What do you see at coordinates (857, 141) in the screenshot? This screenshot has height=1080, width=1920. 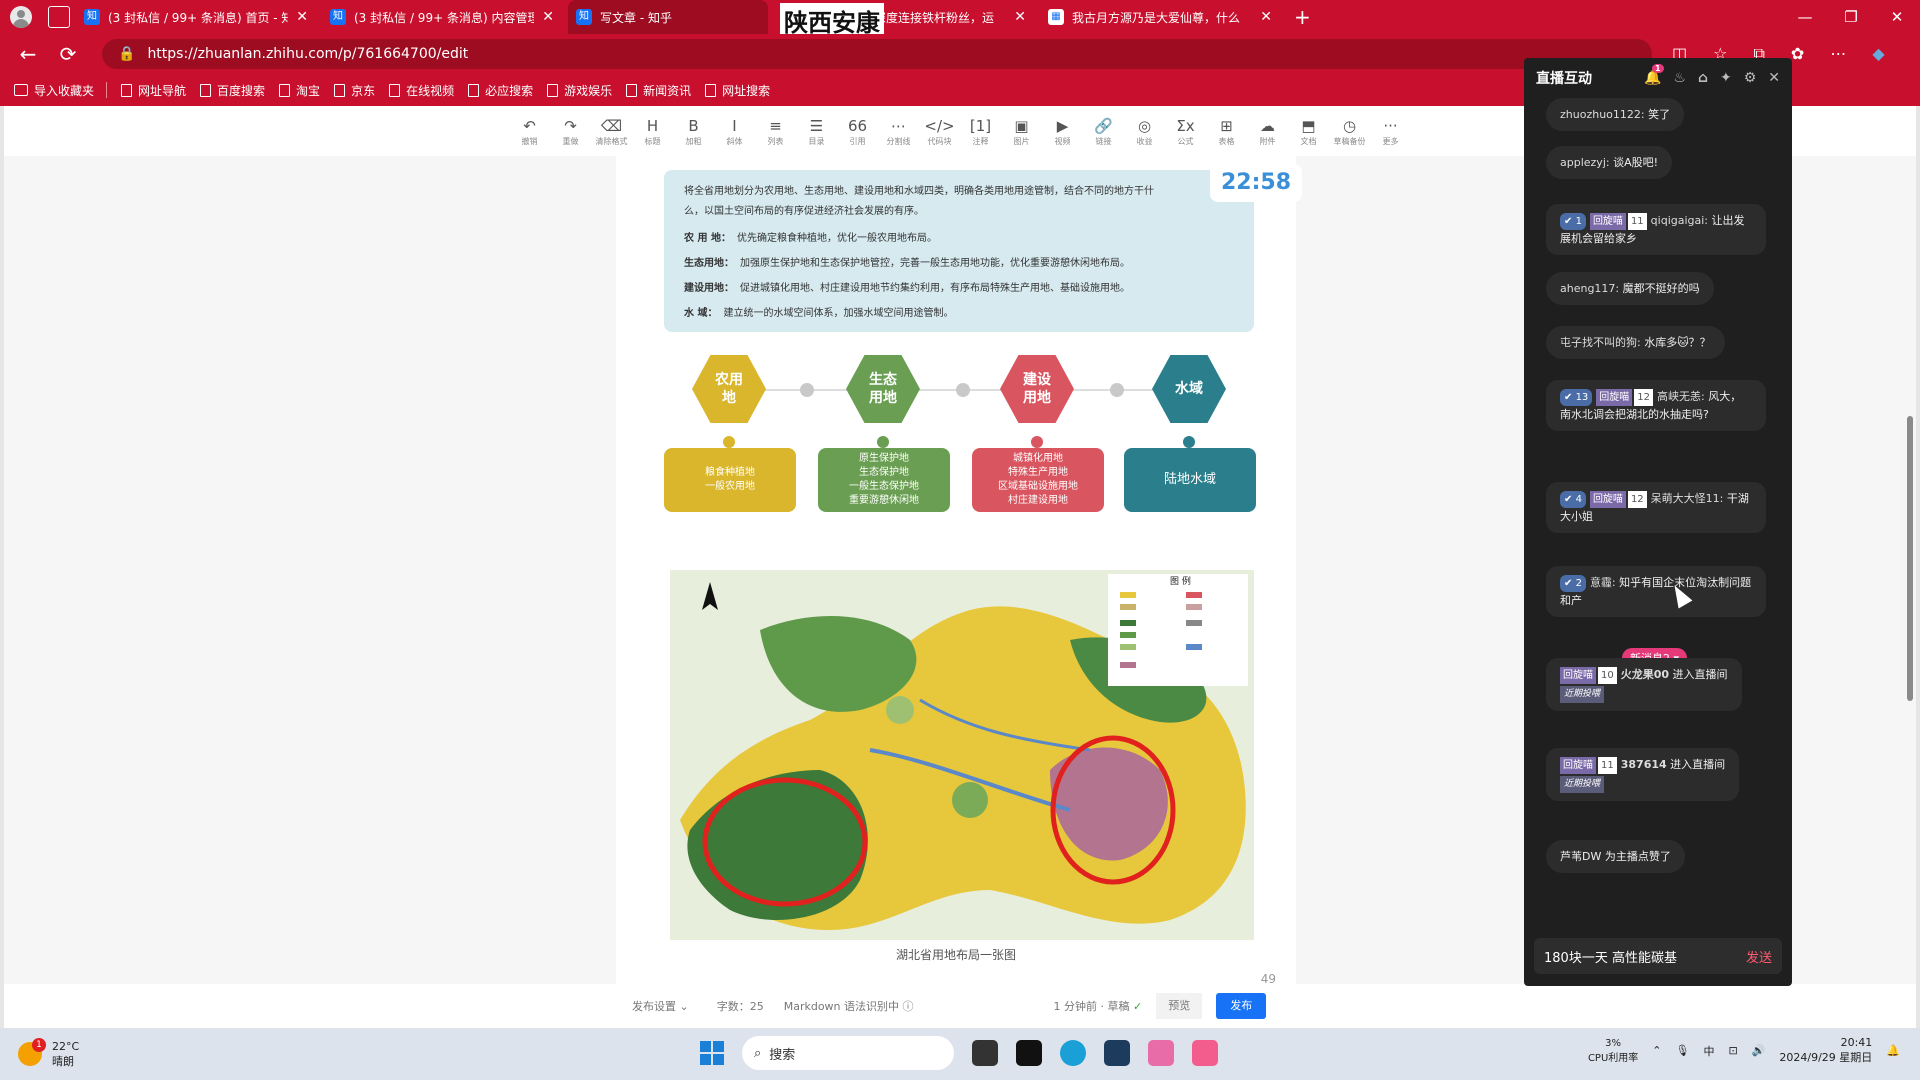 I see `toolbar-label: 引用` at bounding box center [857, 141].